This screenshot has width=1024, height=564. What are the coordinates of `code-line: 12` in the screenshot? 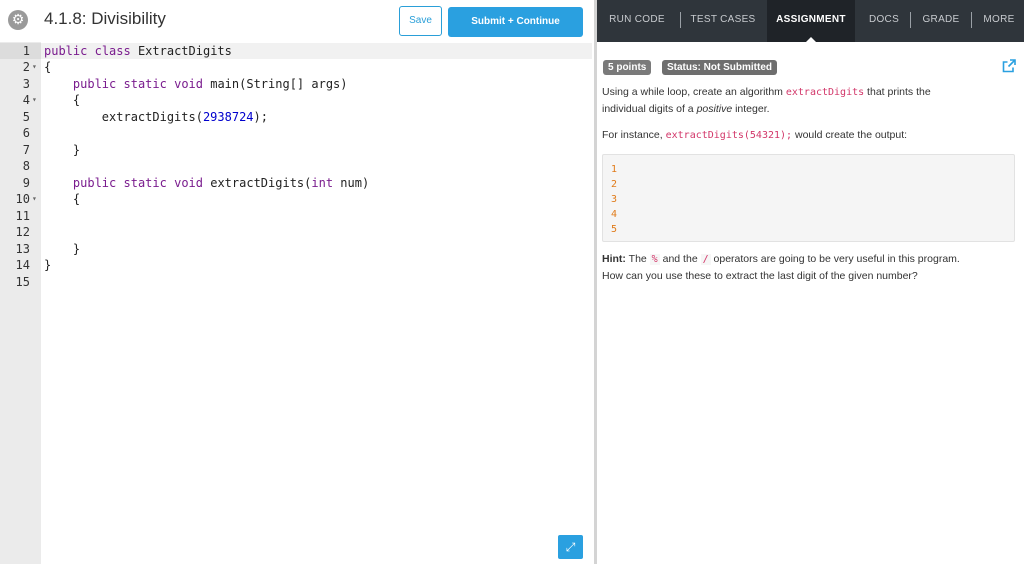 It's located at (296, 232).